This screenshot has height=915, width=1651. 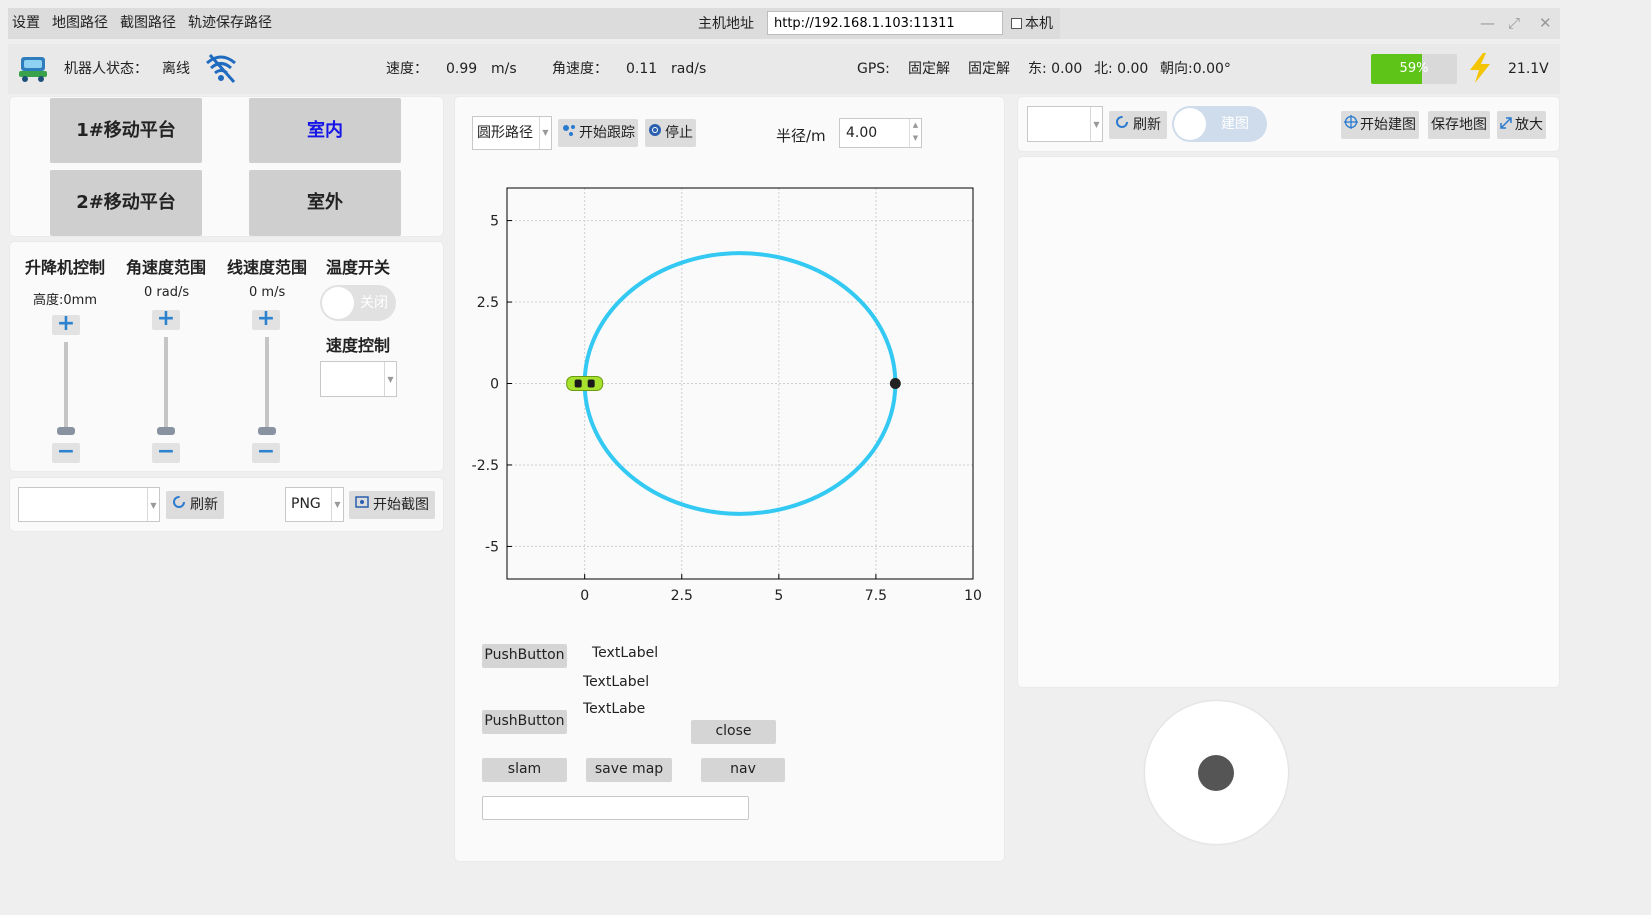 What do you see at coordinates (524, 770) in the screenshot?
I see `slam-button: slam` at bounding box center [524, 770].